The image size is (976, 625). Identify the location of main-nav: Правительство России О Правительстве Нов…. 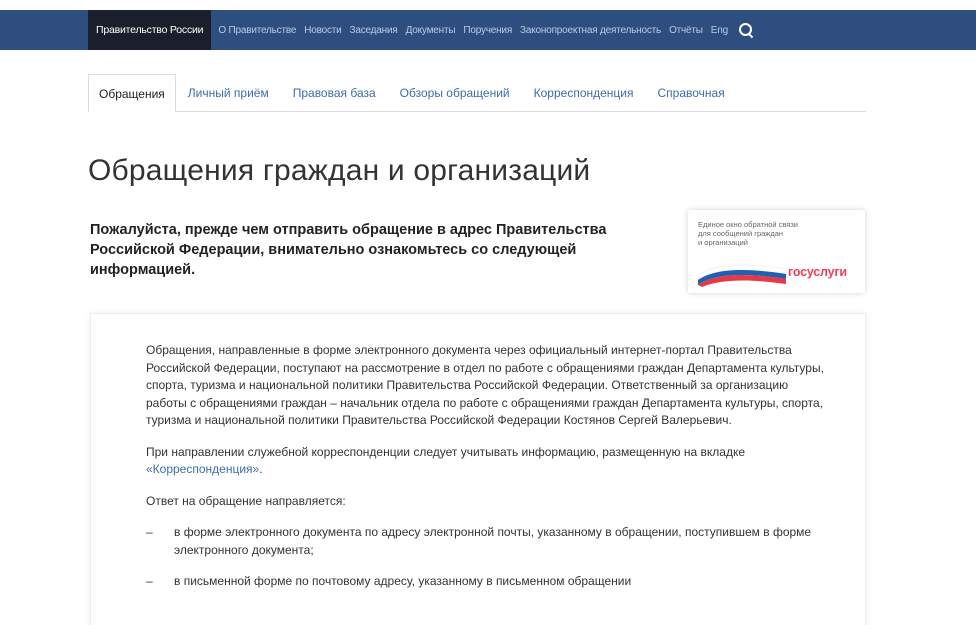
(421, 30).